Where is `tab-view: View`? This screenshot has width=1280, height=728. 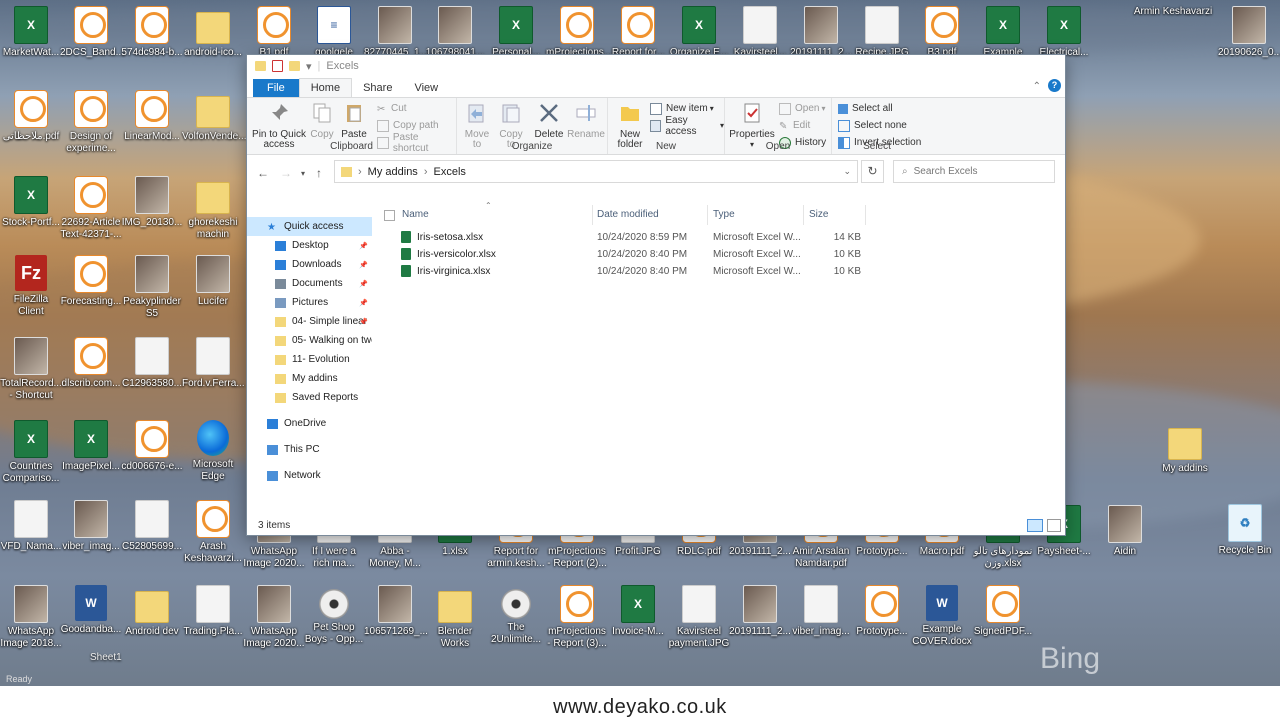 tab-view: View is located at coordinates (426, 88).